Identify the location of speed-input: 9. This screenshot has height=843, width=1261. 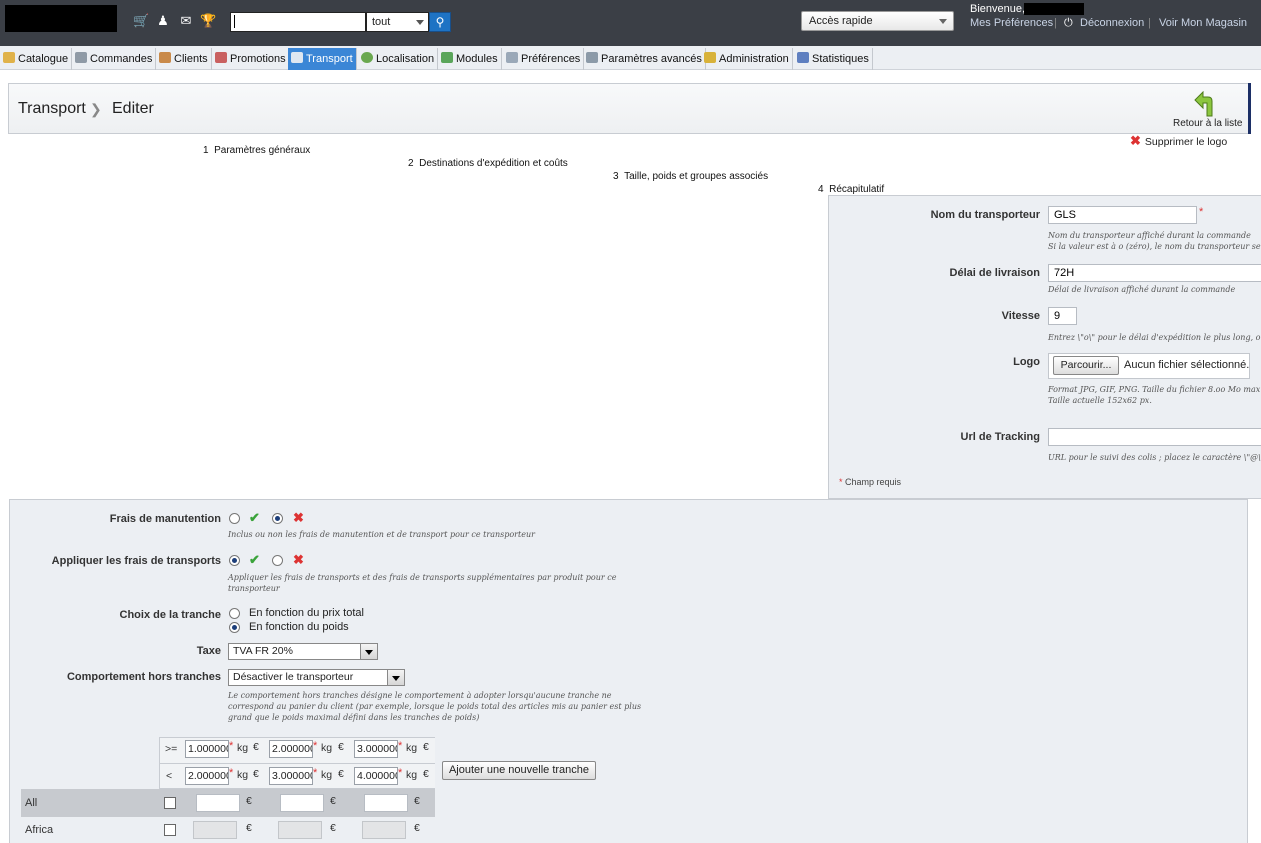
(1062, 316).